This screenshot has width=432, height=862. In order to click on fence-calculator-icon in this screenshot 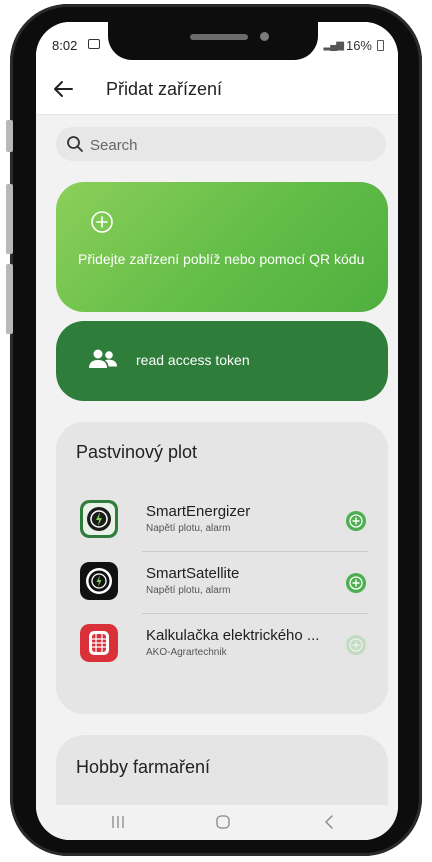, I will do `click(99, 643)`.